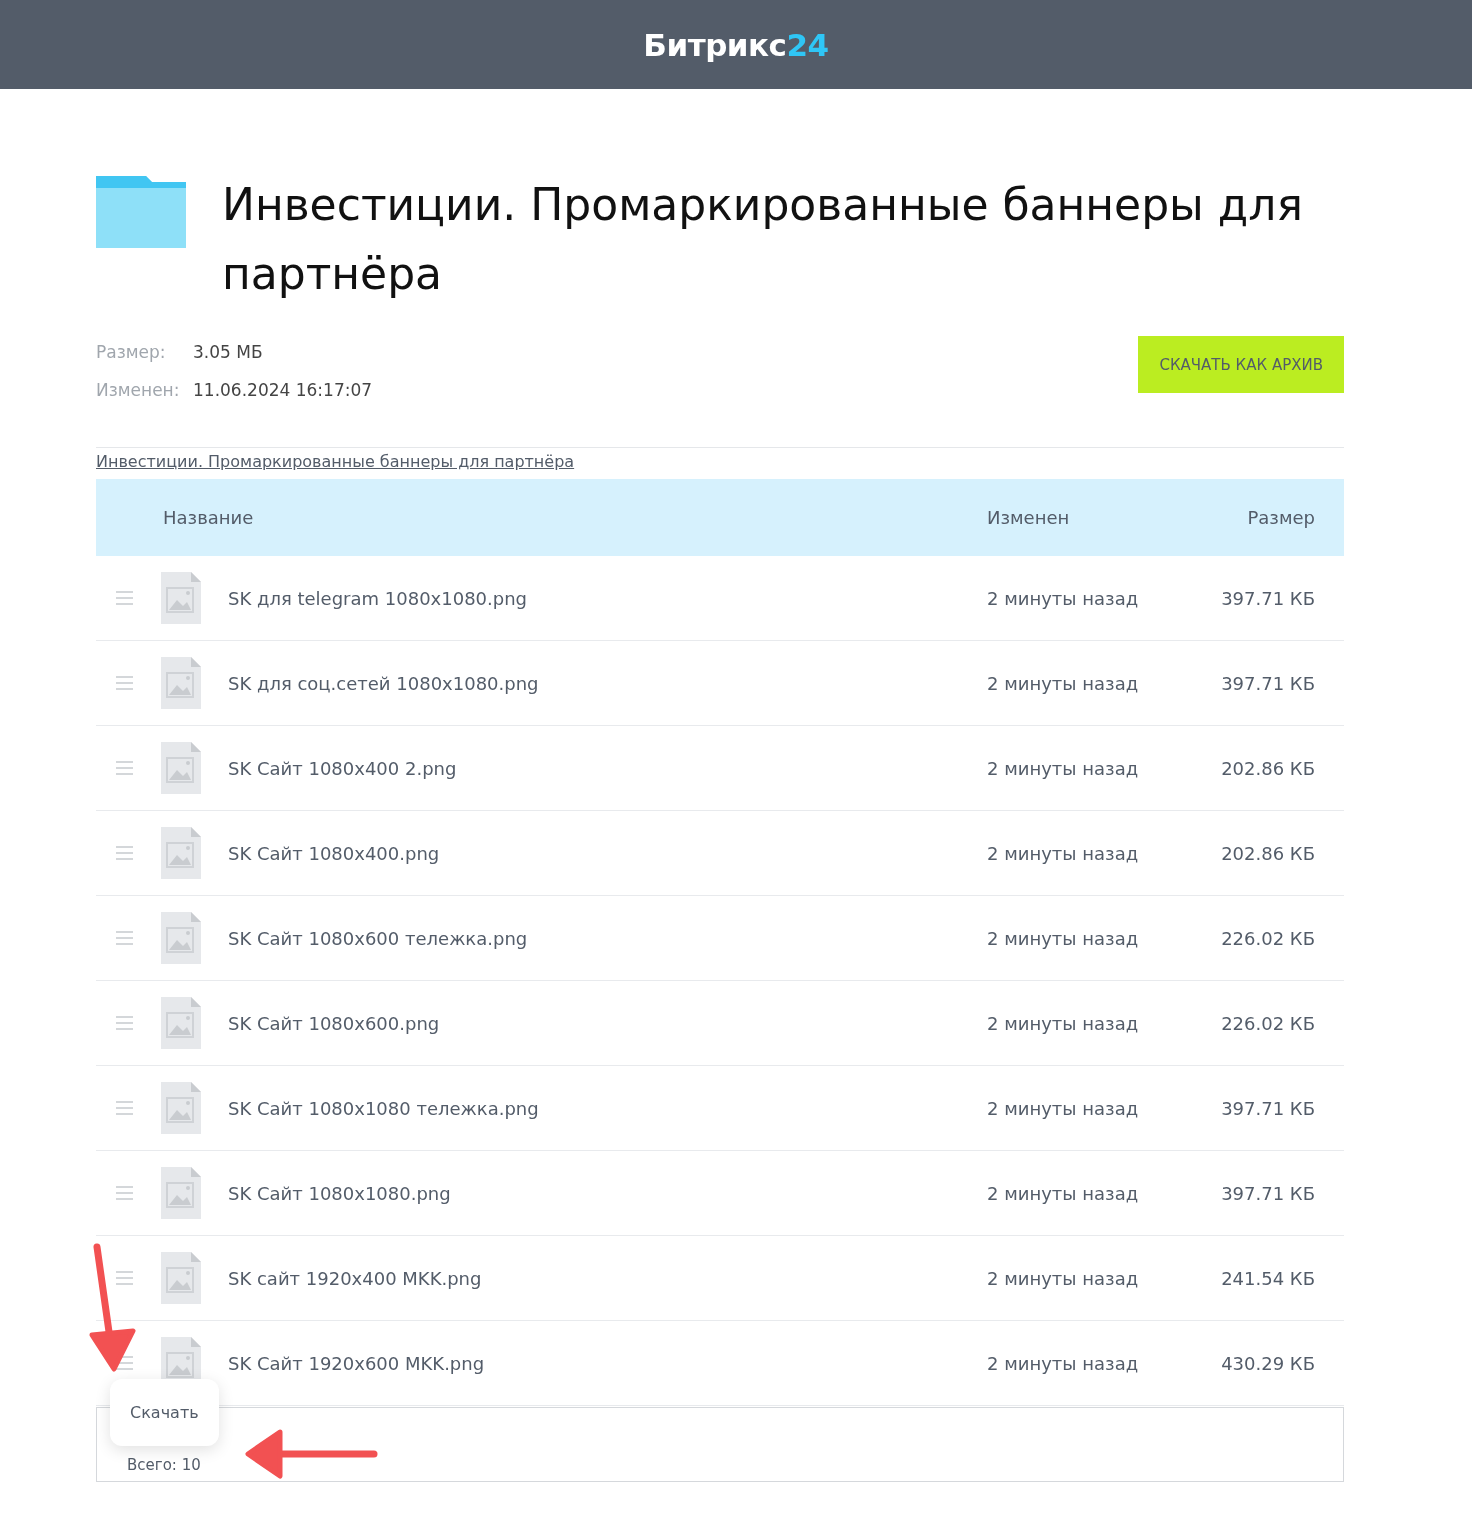 Image resolution: width=1472 pixels, height=1536 pixels. I want to click on folder-icon, so click(141, 212).